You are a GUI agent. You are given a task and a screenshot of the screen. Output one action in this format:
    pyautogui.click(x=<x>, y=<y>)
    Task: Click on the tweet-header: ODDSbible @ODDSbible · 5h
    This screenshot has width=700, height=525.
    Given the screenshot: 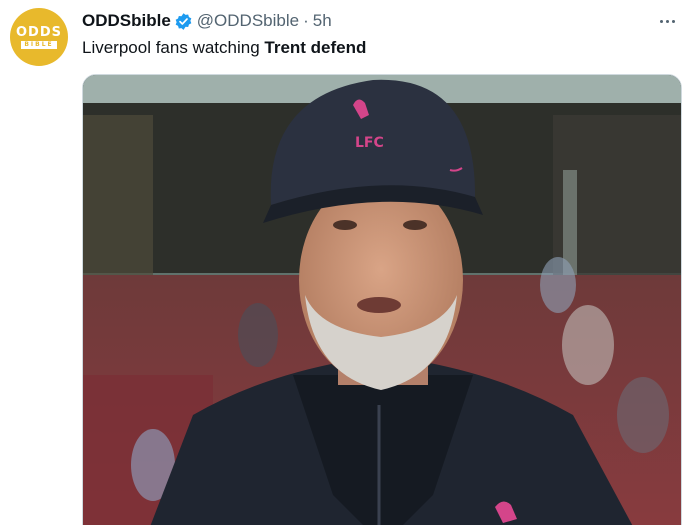 What is the action you would take?
    pyautogui.click(x=207, y=21)
    